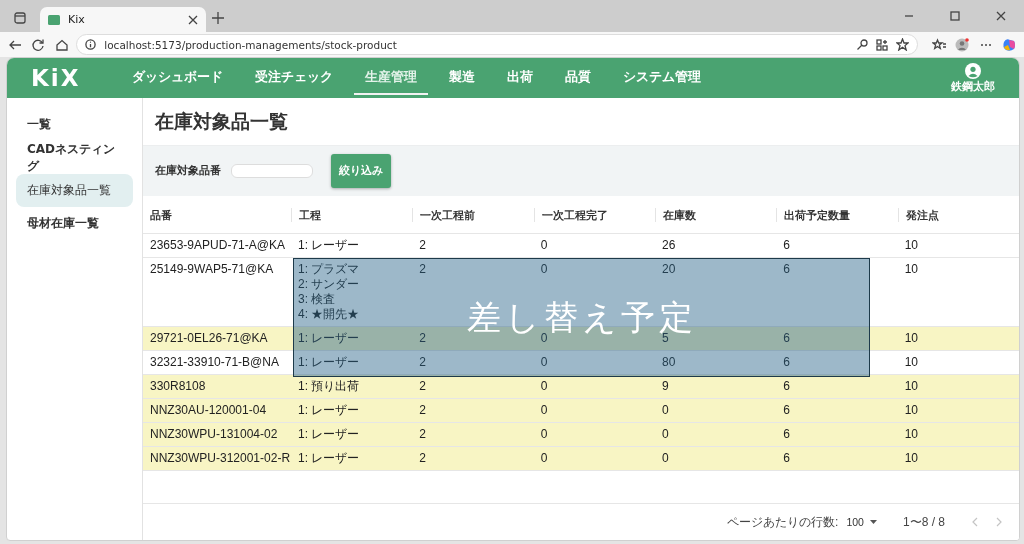  What do you see at coordinates (77, 19) in the screenshot?
I see `tab-title: Kix` at bounding box center [77, 19].